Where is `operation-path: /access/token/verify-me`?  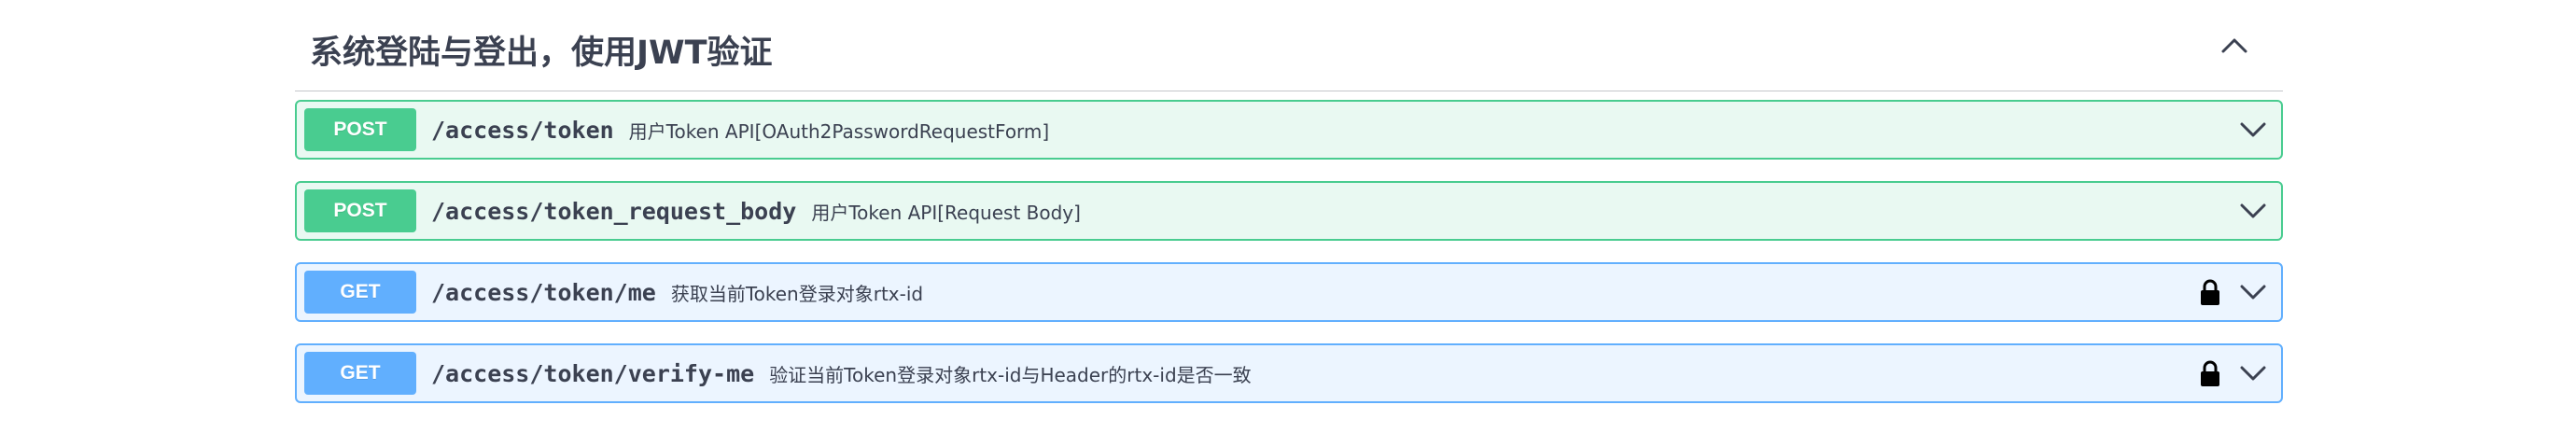
operation-path: /access/token/verify-me is located at coordinates (593, 373).